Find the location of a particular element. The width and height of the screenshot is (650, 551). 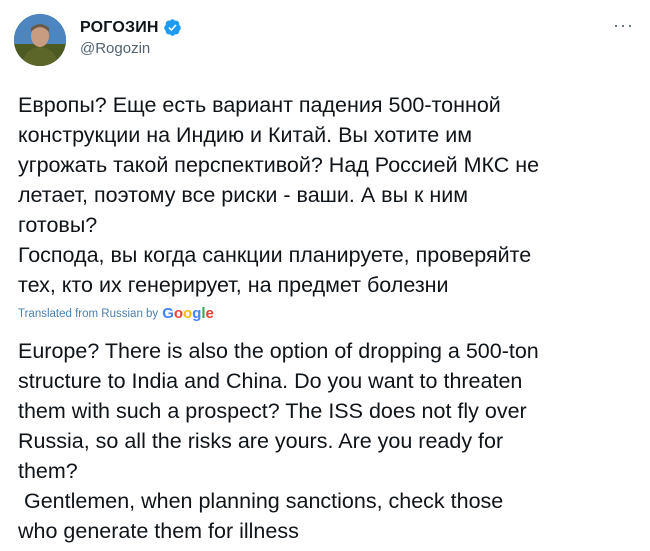

translation-label: Translated from Russian by is located at coordinates (88, 313).